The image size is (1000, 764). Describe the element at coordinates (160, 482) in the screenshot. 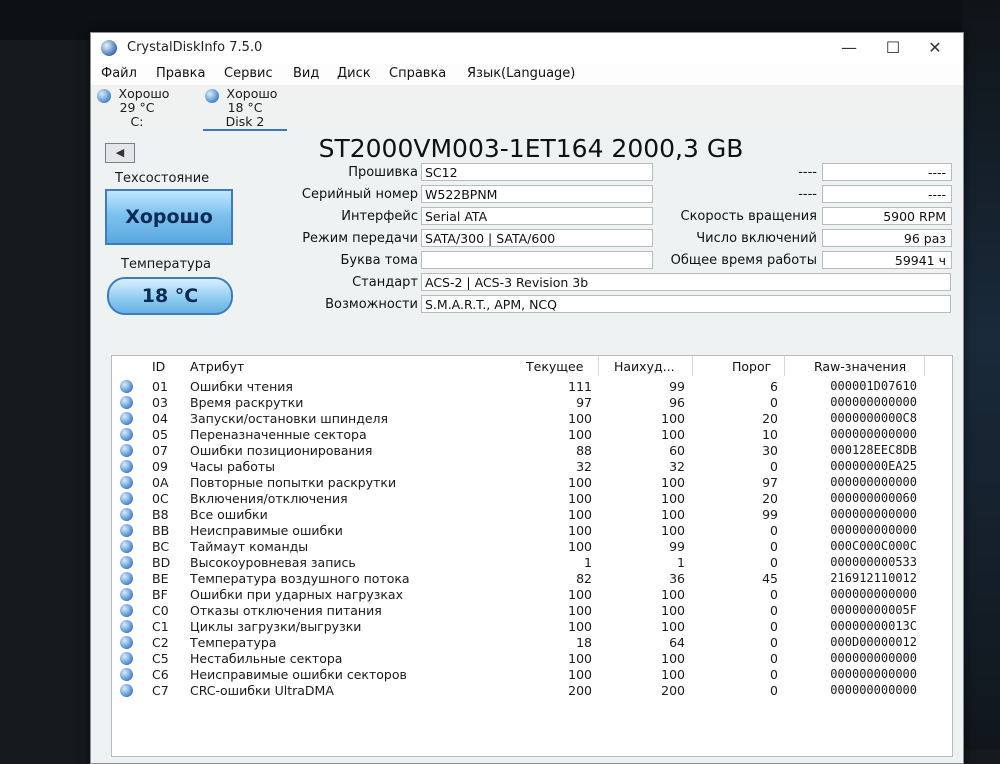

I see `attribute-id: 0A` at that location.